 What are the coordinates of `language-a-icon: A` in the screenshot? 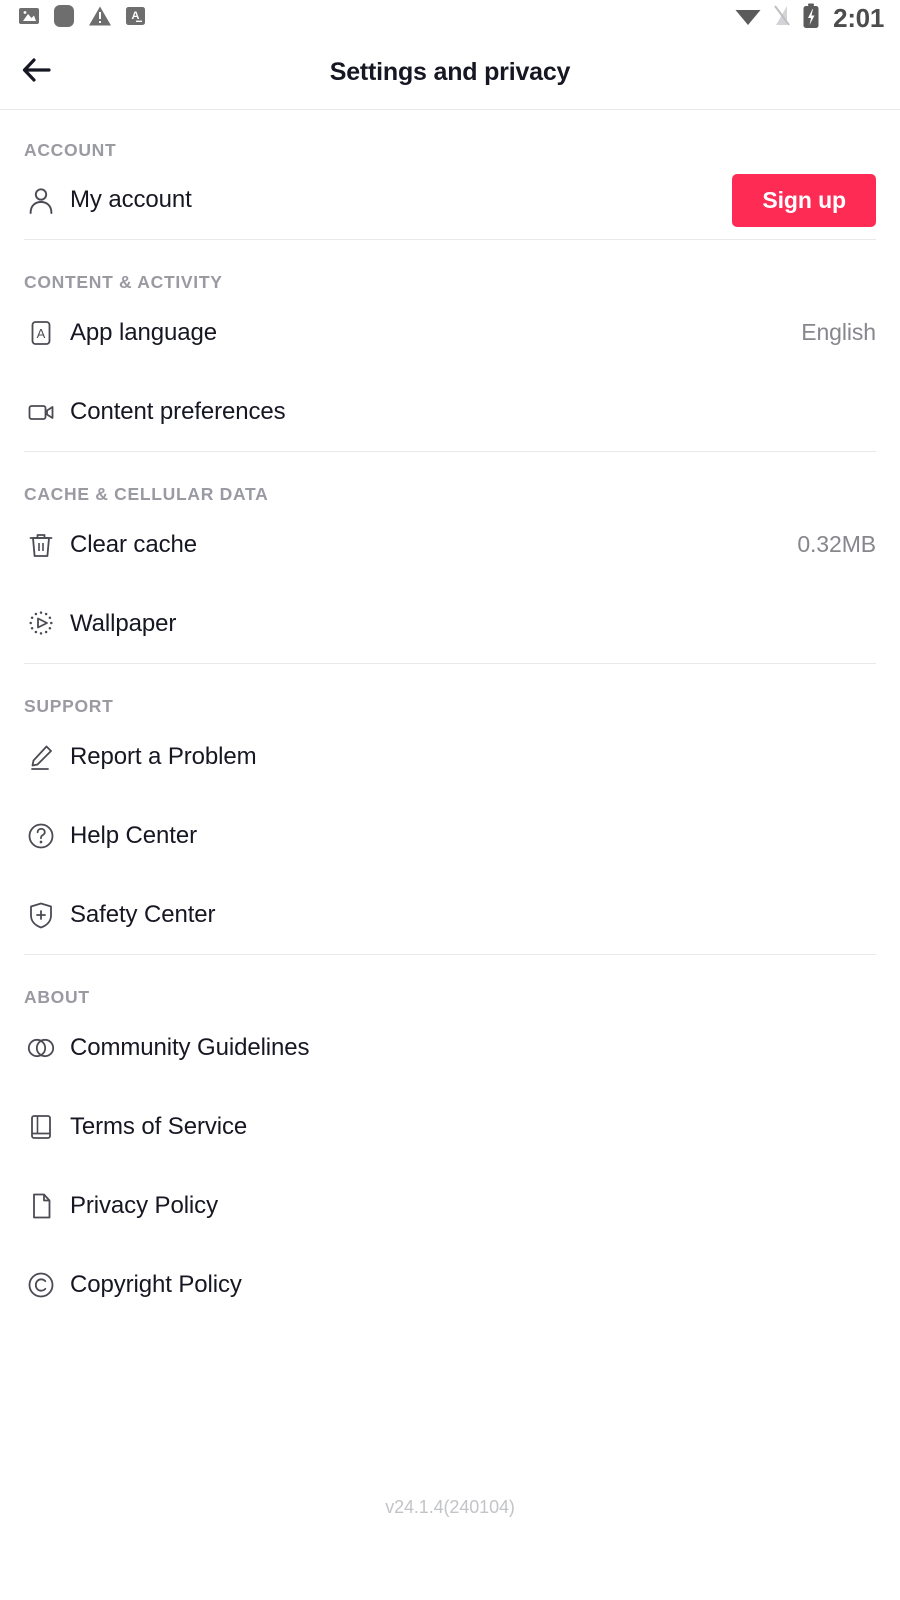 It's located at (41, 333).